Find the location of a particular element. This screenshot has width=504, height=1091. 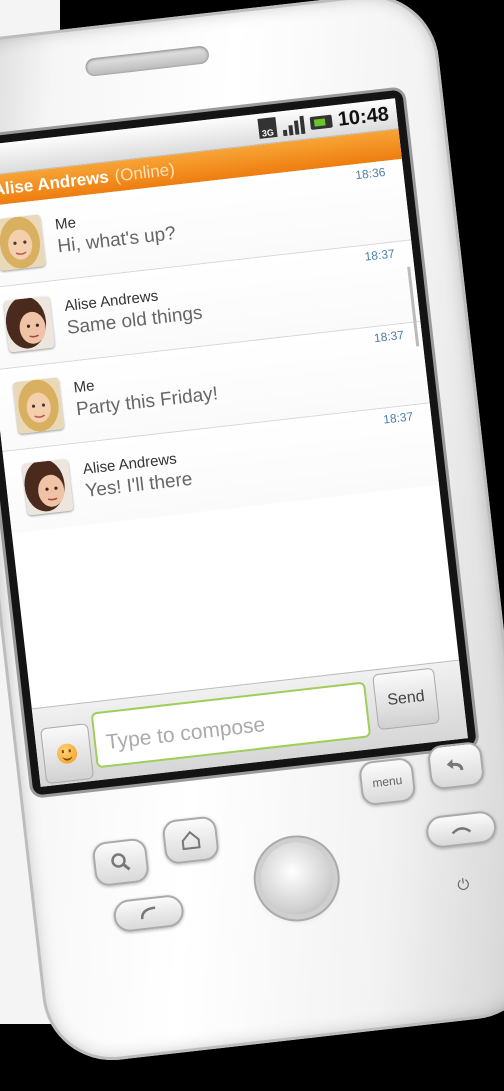

send-button: Send is located at coordinates (406, 699).